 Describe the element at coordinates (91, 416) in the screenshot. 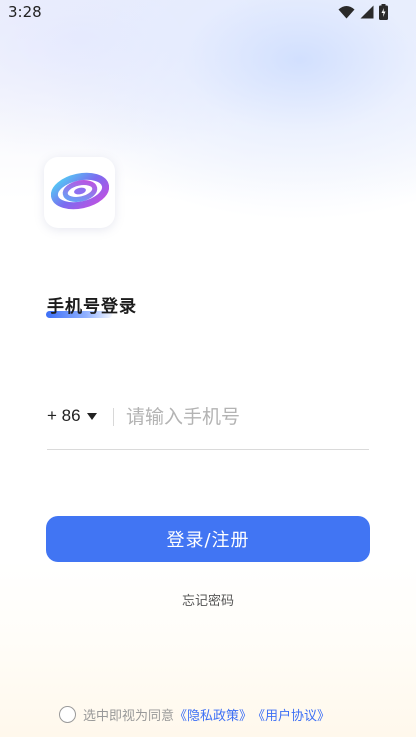

I see `caret-down-icon` at that location.